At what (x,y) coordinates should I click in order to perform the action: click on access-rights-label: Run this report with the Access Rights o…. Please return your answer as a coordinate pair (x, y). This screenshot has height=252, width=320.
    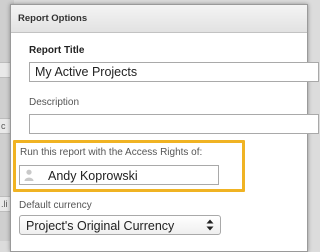
    Looking at the image, I should click on (111, 152).